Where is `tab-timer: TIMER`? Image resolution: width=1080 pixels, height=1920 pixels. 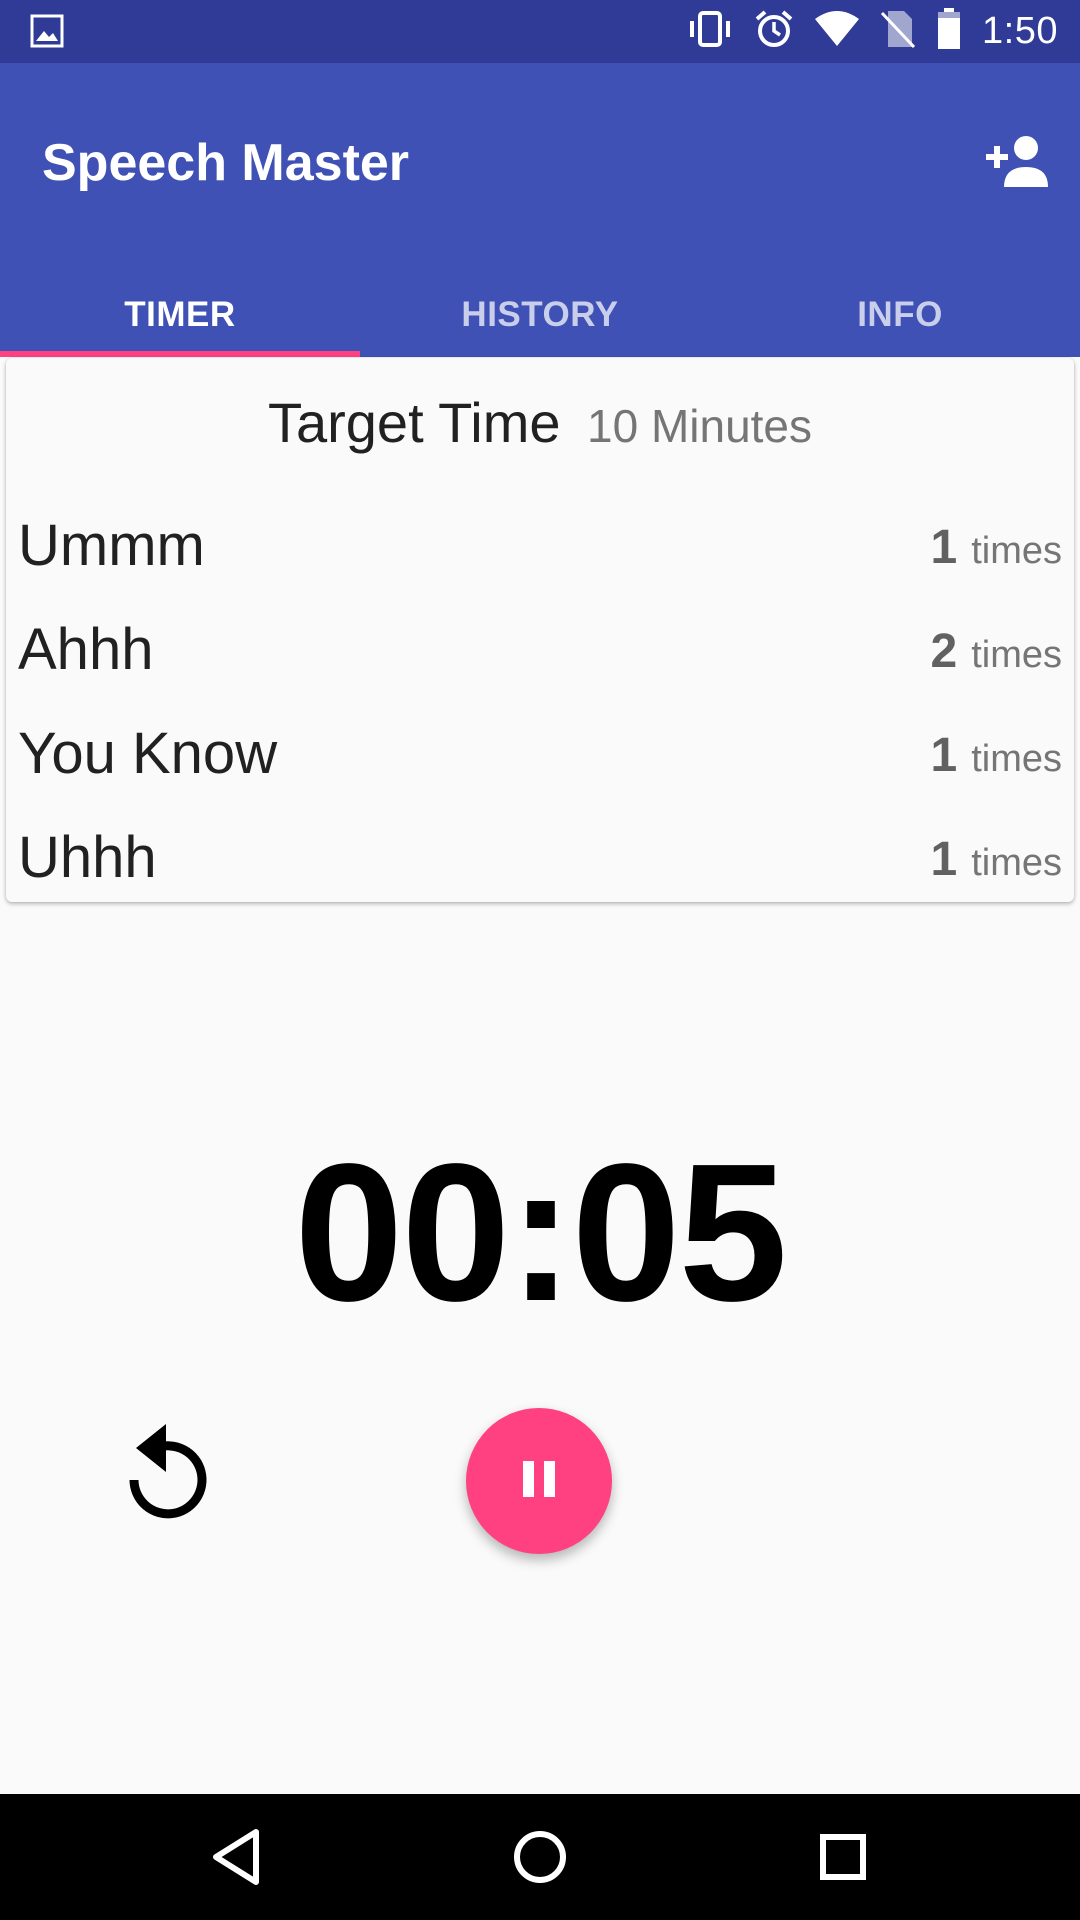 tab-timer: TIMER is located at coordinates (180, 315).